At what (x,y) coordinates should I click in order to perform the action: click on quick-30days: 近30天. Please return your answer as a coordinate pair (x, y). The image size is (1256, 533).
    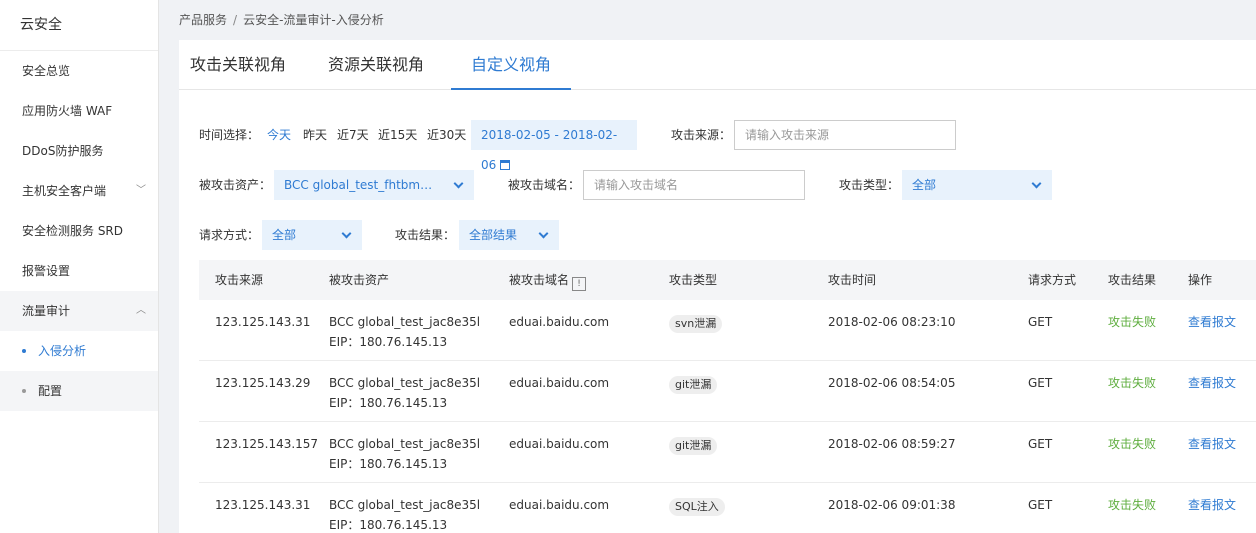
    Looking at the image, I should click on (446, 135).